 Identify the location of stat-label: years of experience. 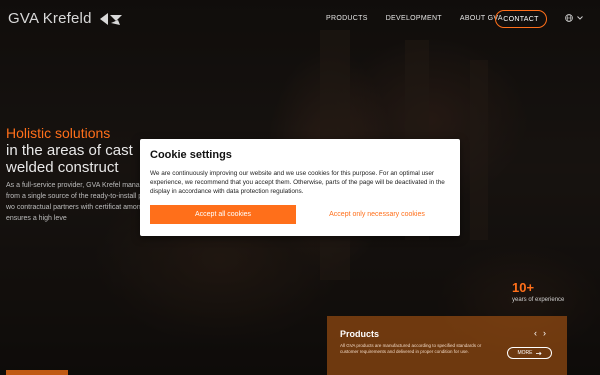
(538, 300).